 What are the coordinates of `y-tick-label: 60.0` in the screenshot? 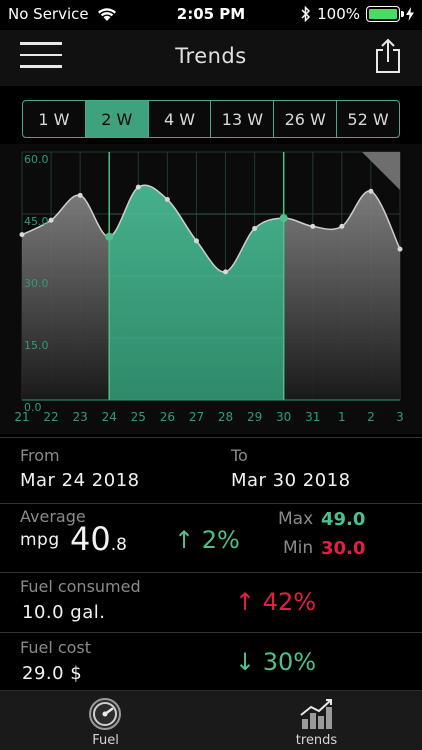 It's located at (36, 159).